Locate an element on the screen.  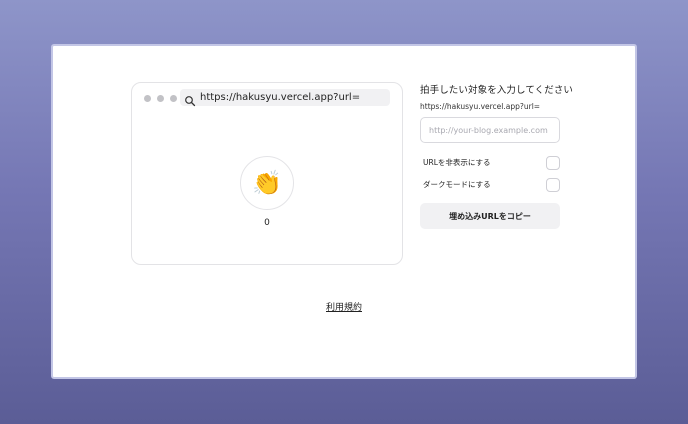
window-dot-minimize is located at coordinates (160, 98).